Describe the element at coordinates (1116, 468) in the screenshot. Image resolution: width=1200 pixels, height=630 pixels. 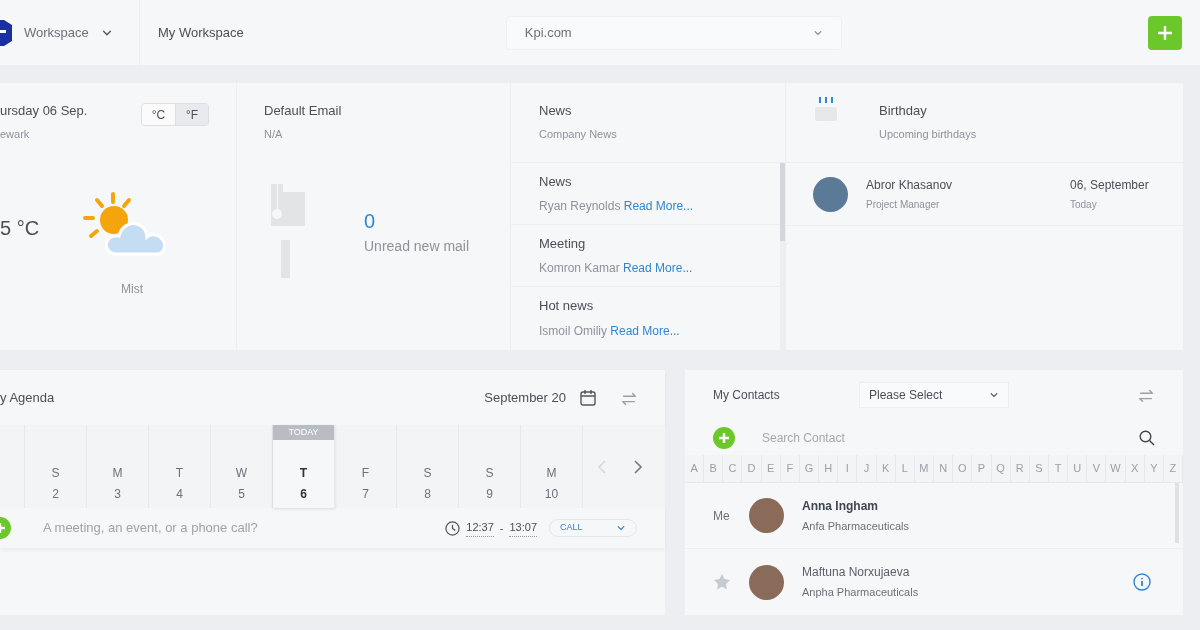
I see `letter-filter: W` at that location.